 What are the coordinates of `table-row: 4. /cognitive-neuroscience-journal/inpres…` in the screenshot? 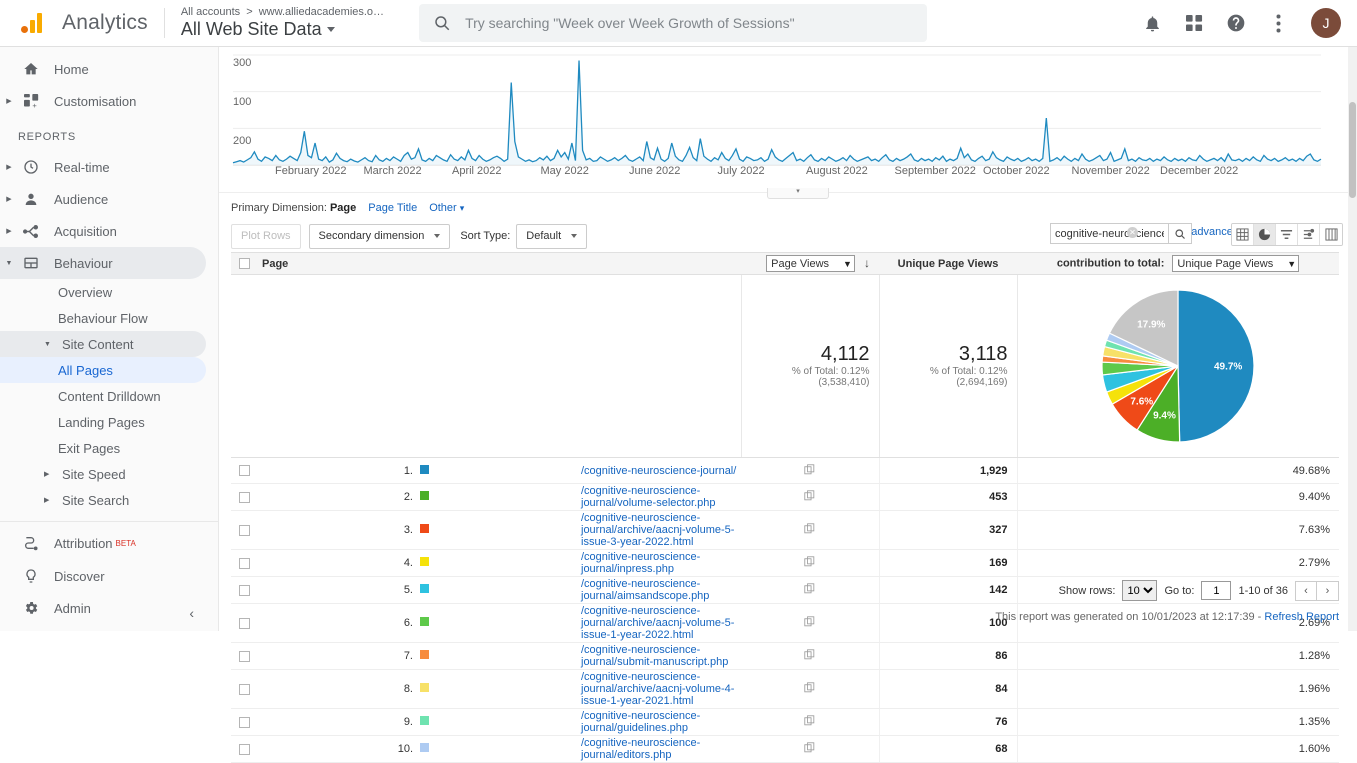 It's located at (785, 563).